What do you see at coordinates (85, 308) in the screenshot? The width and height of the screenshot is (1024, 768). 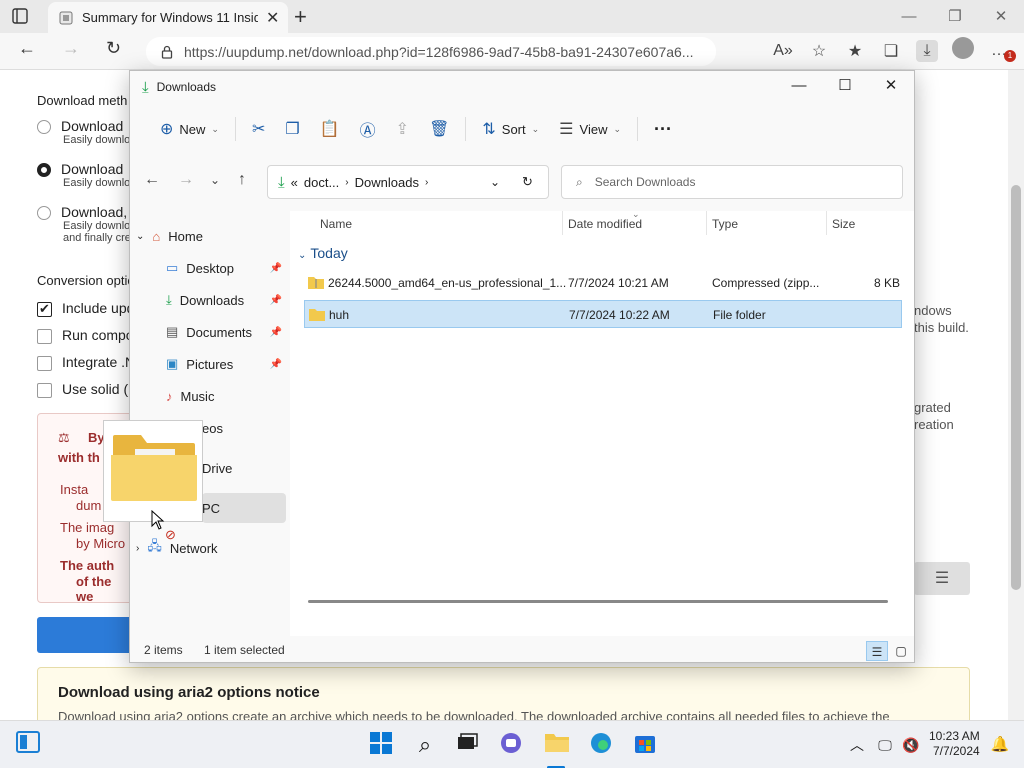 I see `conversion-check-1: Include upd` at bounding box center [85, 308].